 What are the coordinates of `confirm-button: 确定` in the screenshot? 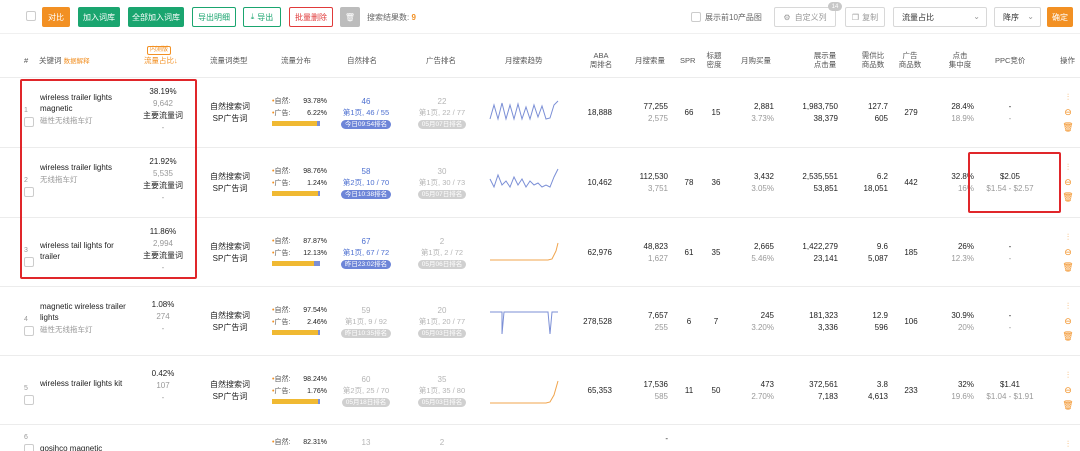 It's located at (1060, 17).